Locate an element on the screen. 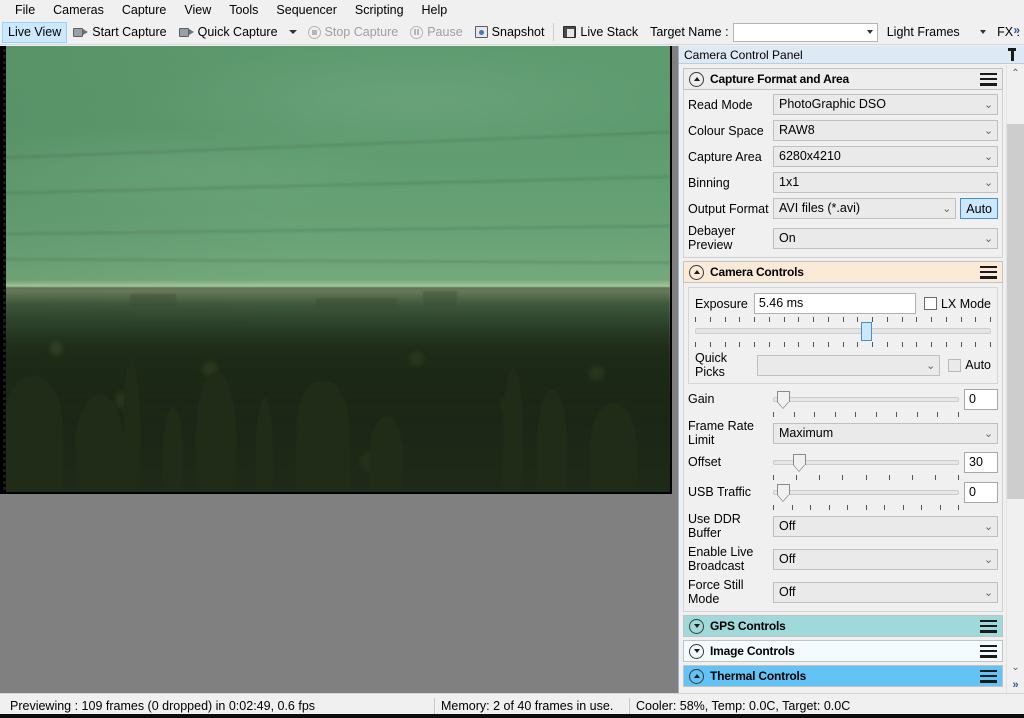  start-capture-button: Start Capture is located at coordinates (119, 32).